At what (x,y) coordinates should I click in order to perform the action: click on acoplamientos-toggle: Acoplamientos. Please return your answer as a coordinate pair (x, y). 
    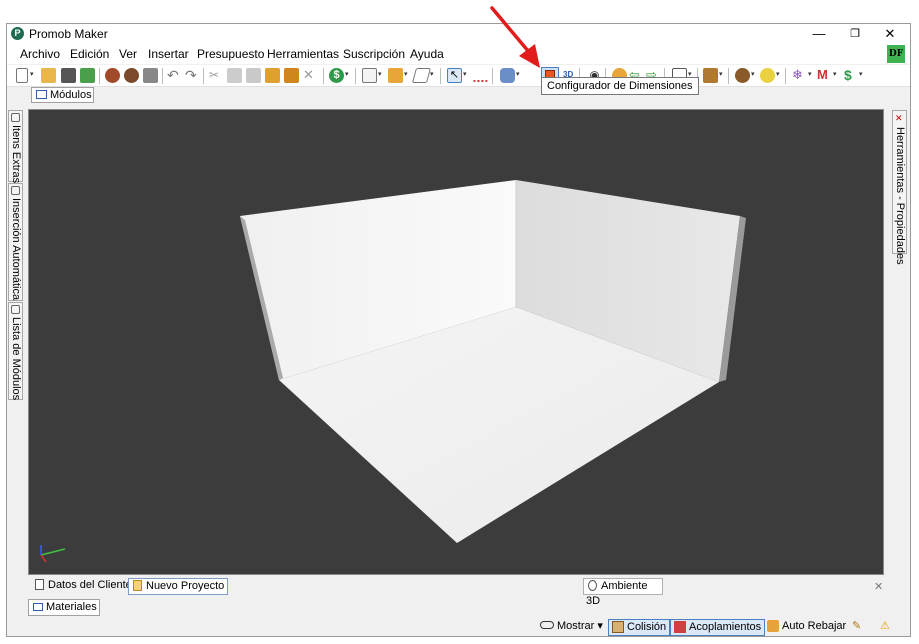
    Looking at the image, I should click on (718, 627).